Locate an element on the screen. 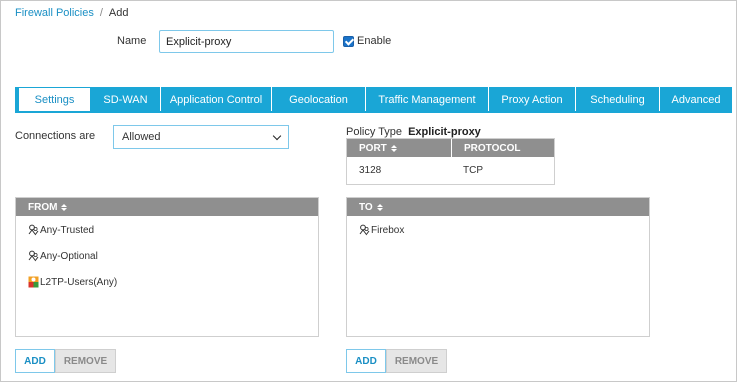 This screenshot has height=382, width=737. l2tp-users-icon is located at coordinates (33, 282).